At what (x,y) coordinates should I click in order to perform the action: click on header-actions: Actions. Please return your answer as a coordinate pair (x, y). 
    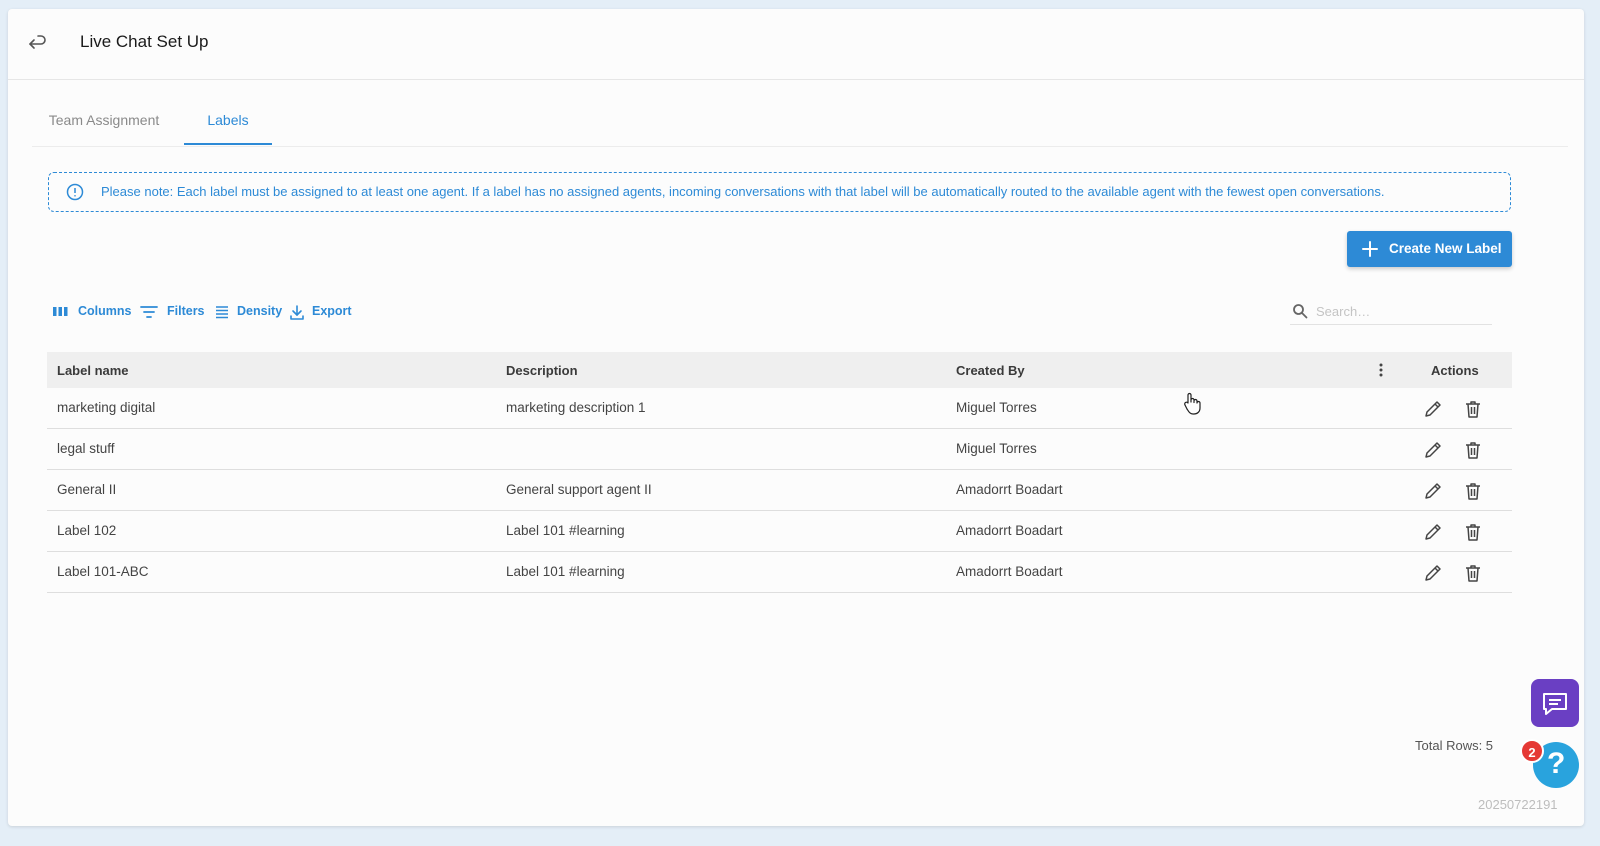
    Looking at the image, I should click on (1455, 370).